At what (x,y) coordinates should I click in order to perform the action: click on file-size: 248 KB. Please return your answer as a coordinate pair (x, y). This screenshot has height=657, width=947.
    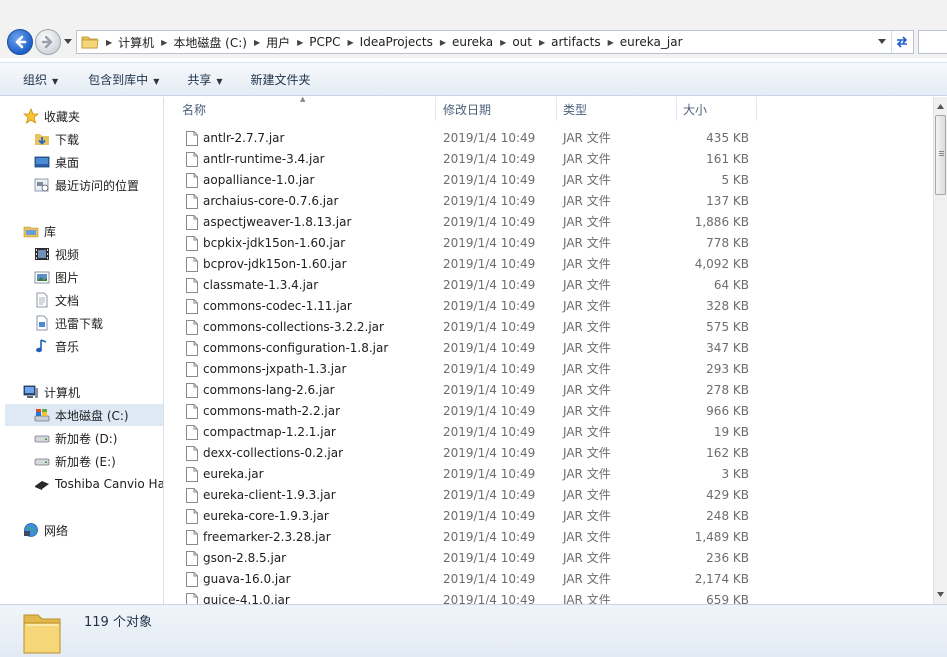
    Looking at the image, I should click on (727, 516).